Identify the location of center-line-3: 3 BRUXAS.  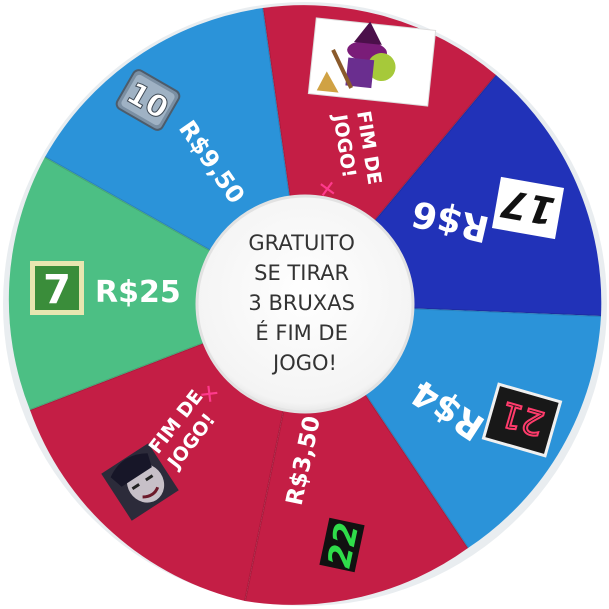
(301, 303).